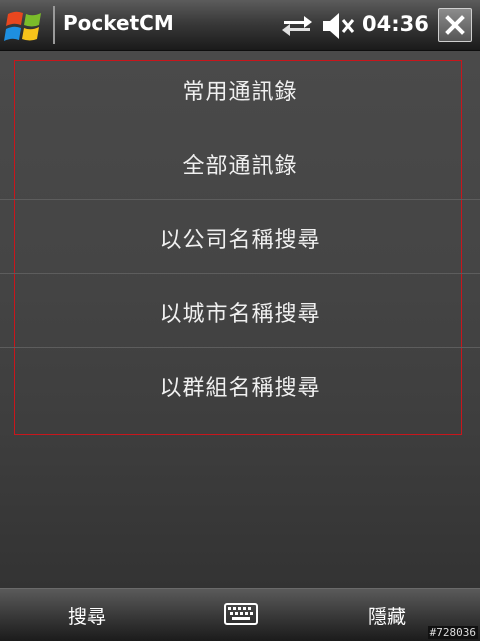 The width and height of the screenshot is (480, 641). Describe the element at coordinates (240, 312) in the screenshot. I see `menu-item-search-city: 以城市名稱搜尋` at that location.